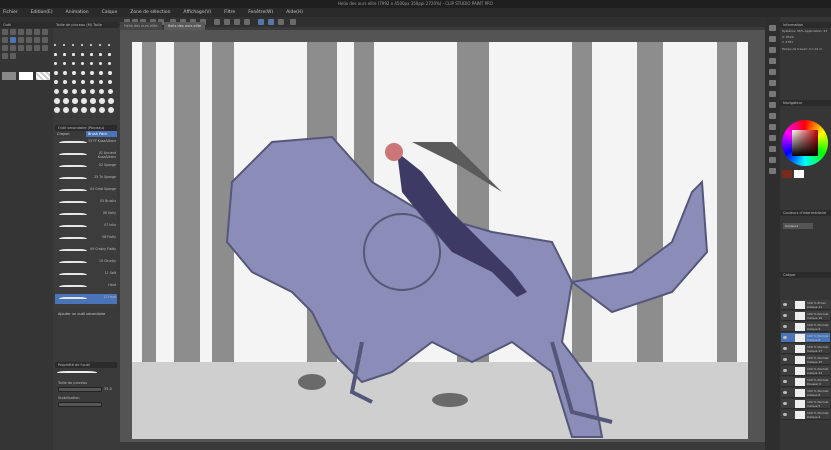  What do you see at coordinates (29, 48) in the screenshot?
I see `text-tool-icon` at bounding box center [29, 48].